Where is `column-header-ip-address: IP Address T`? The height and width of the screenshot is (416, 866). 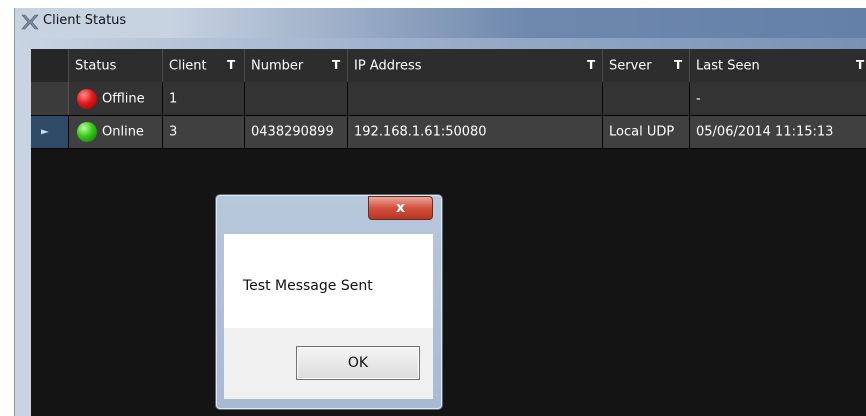
column-header-ip-address: IP Address T is located at coordinates (475, 65).